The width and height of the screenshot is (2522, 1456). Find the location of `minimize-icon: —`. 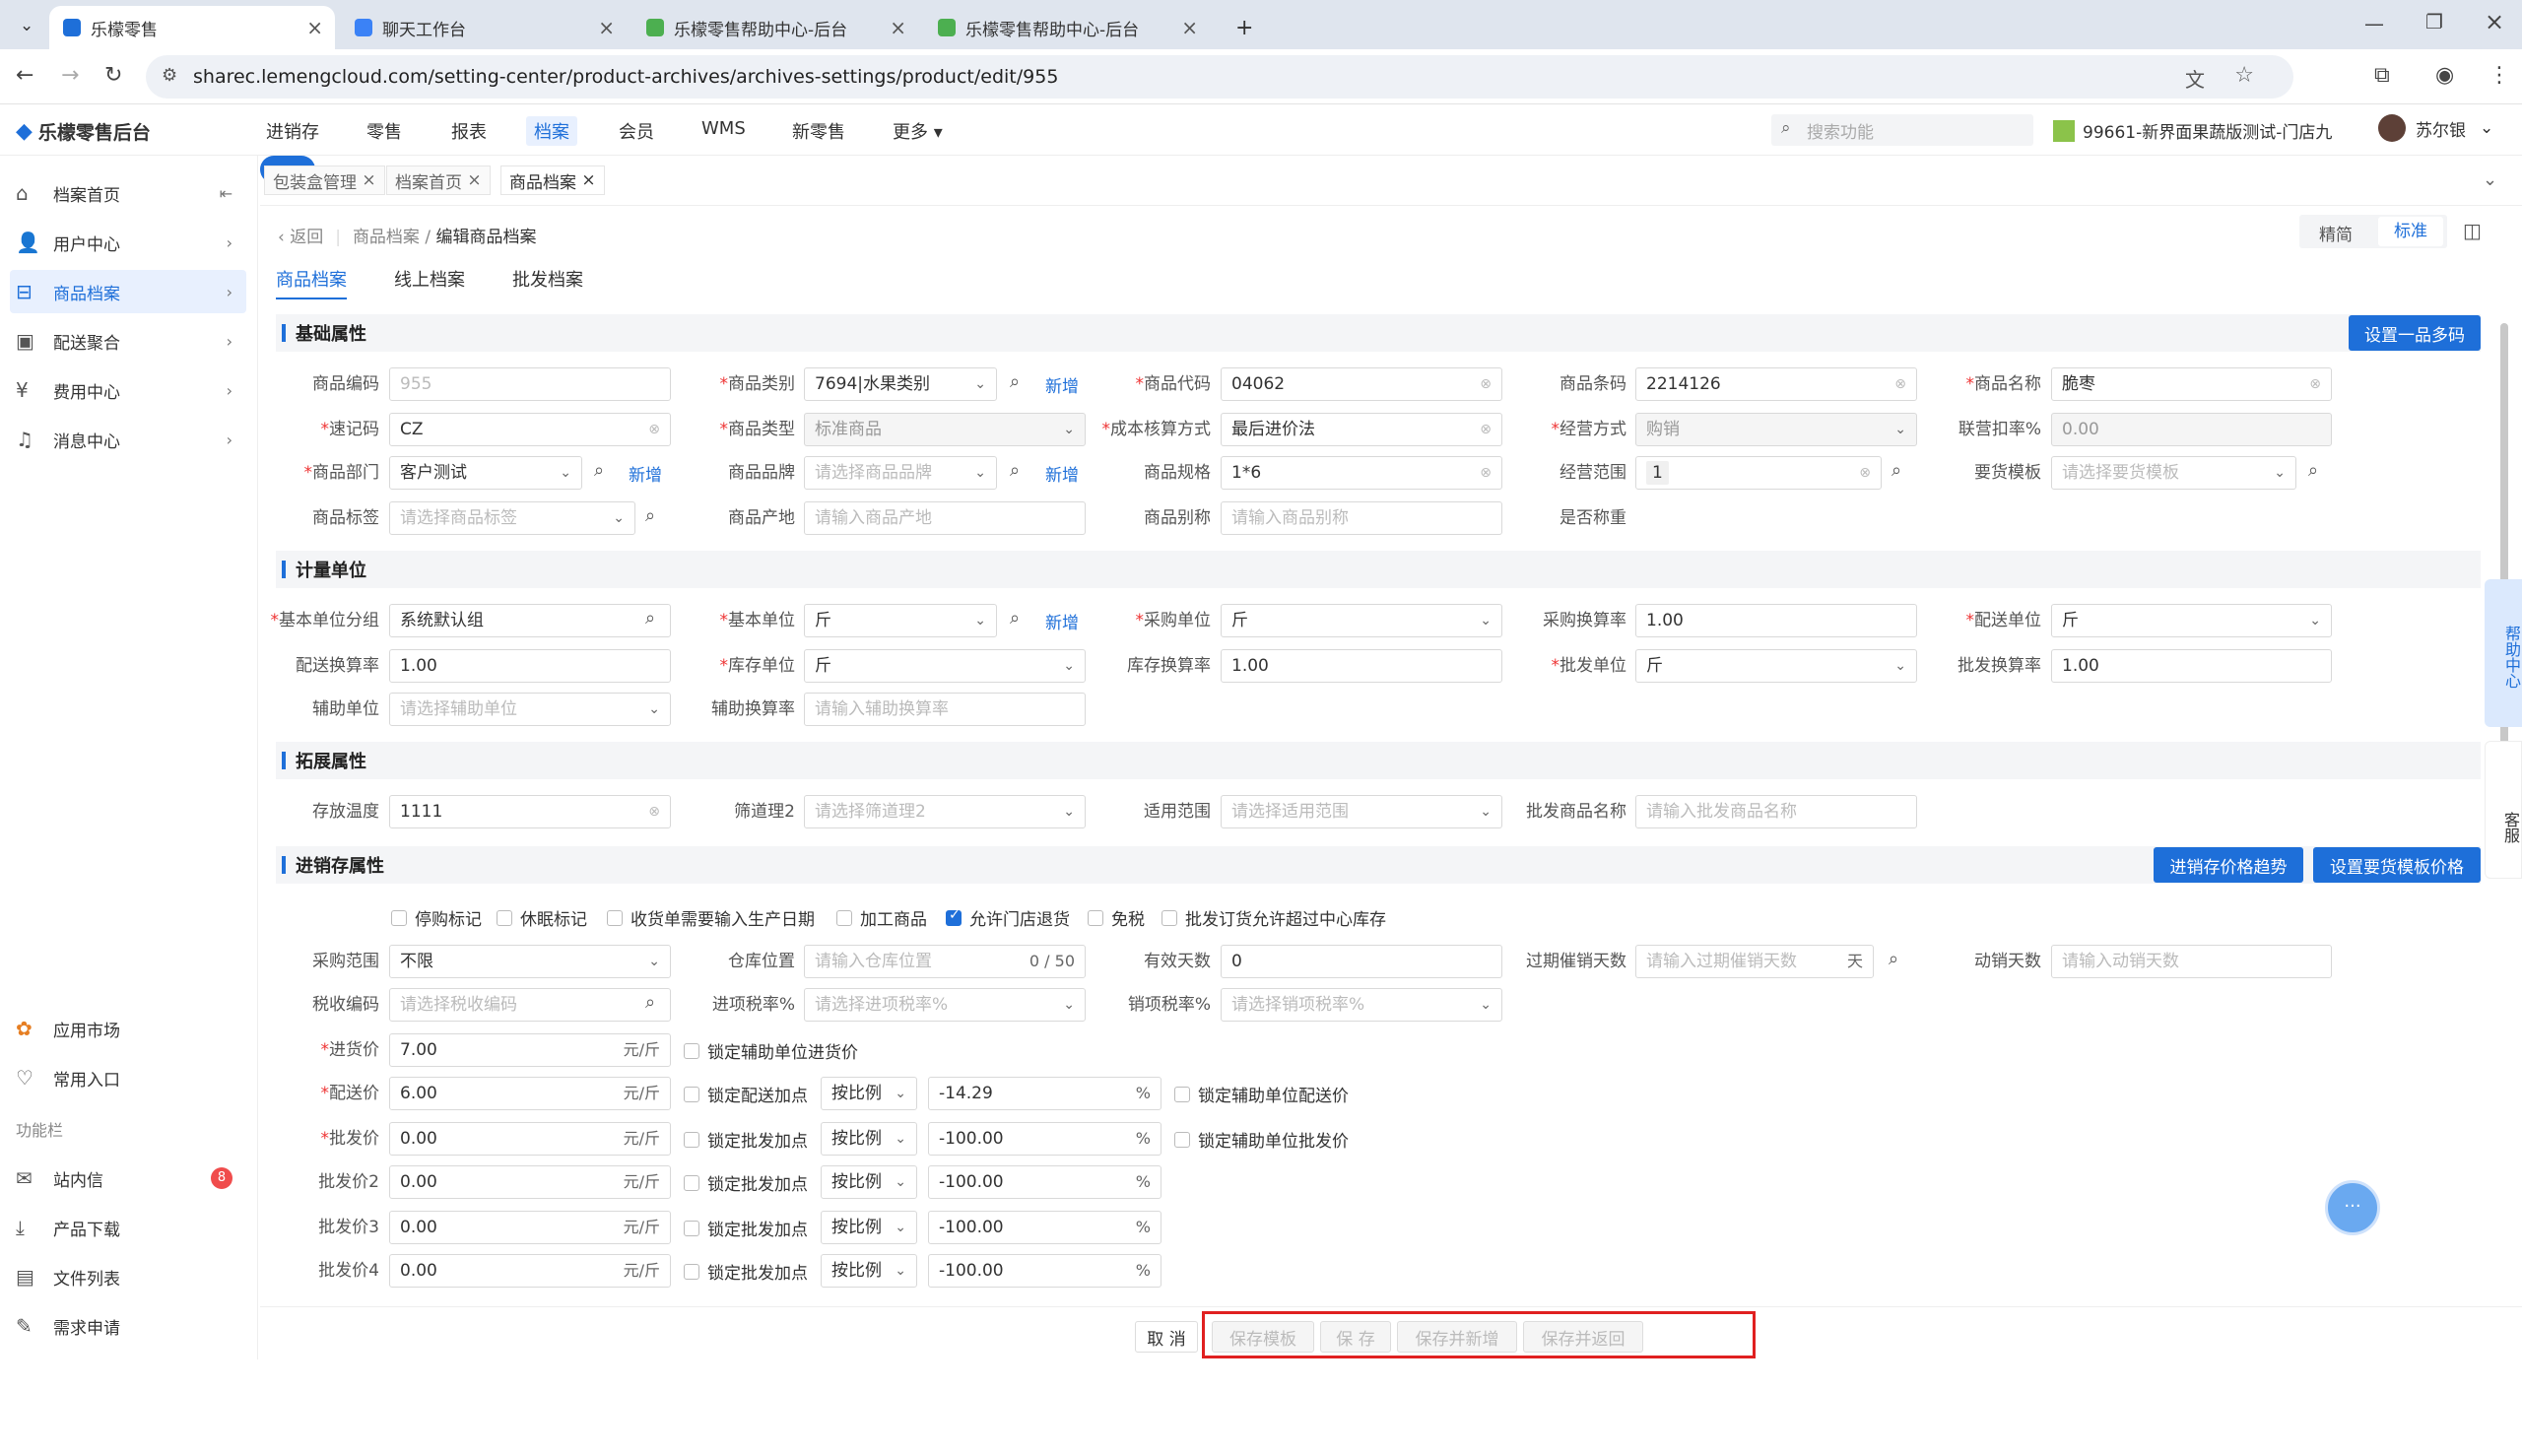

minimize-icon: — is located at coordinates (2374, 23).